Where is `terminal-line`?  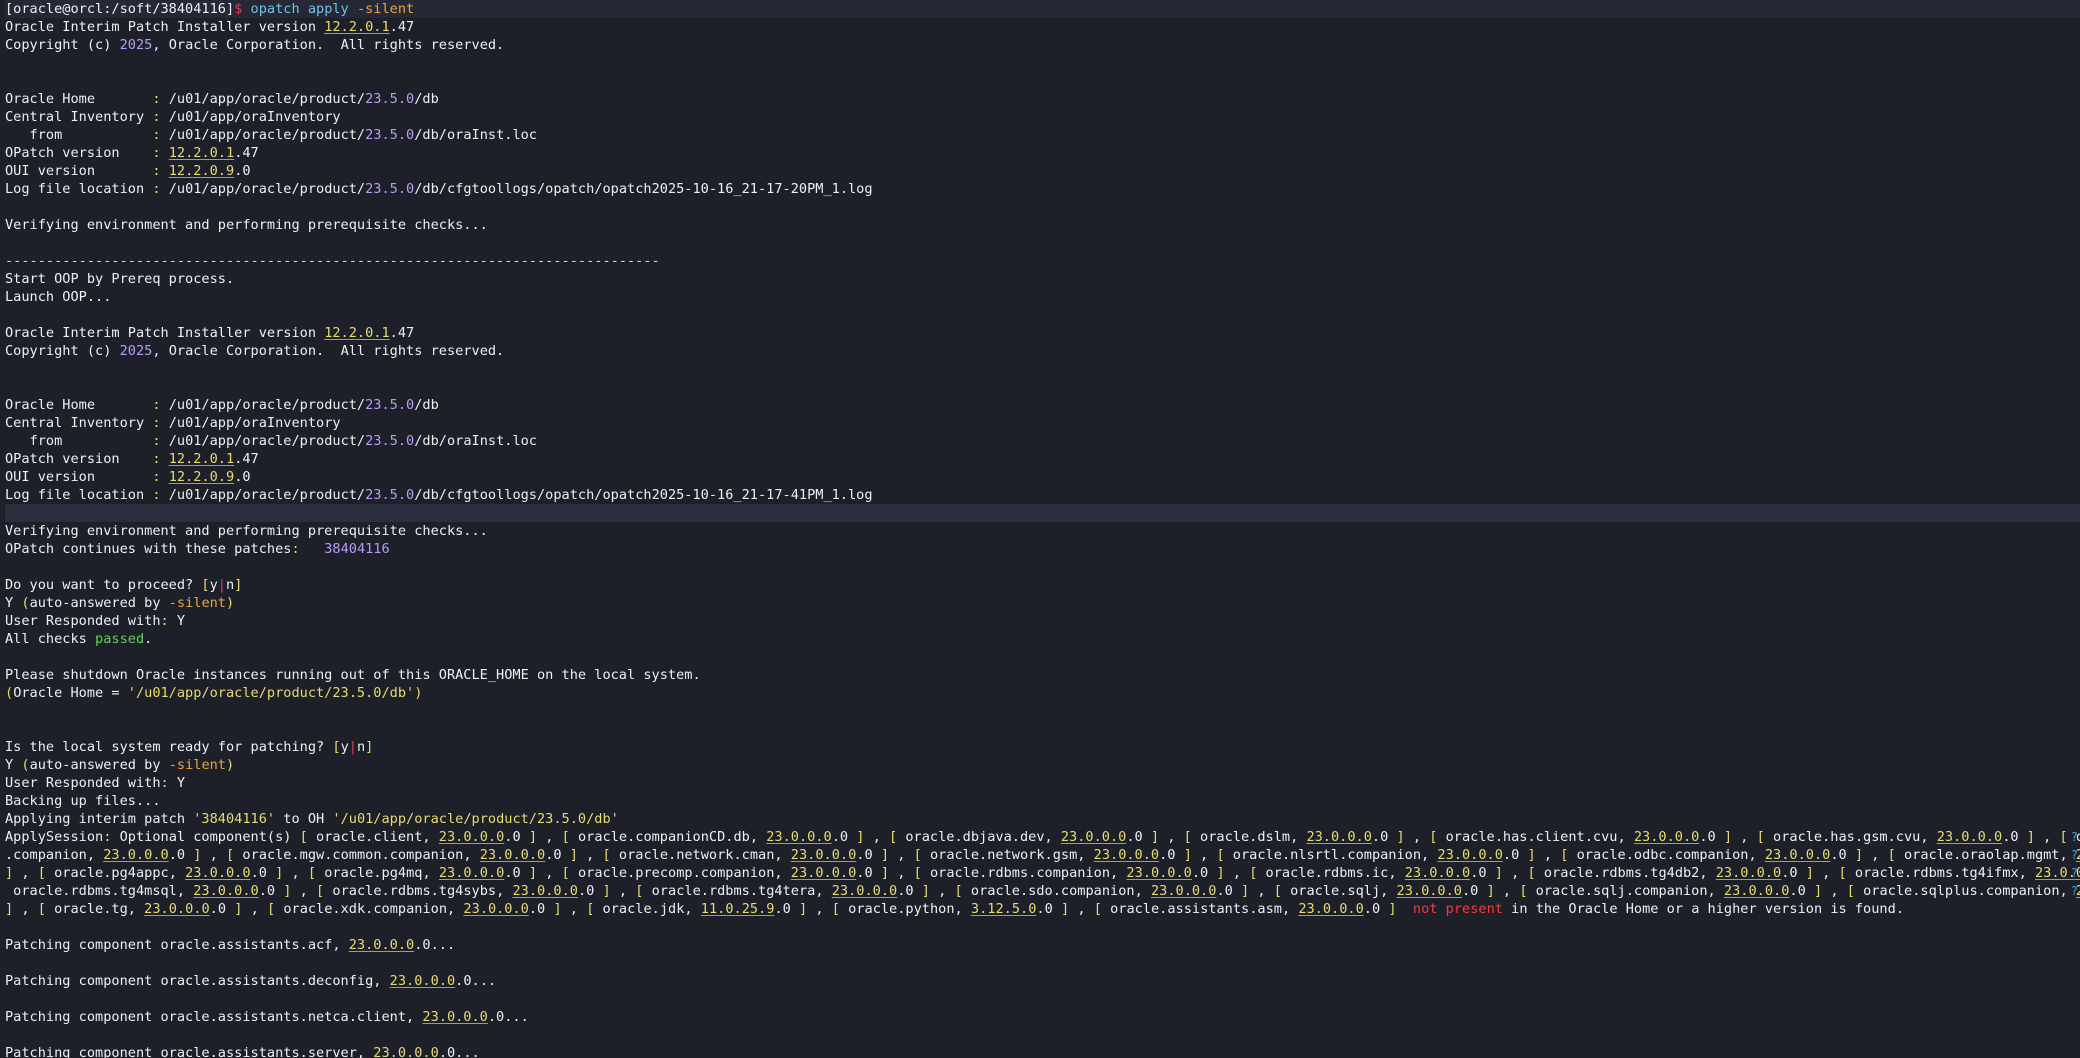
terminal-line is located at coordinates (1042, 513).